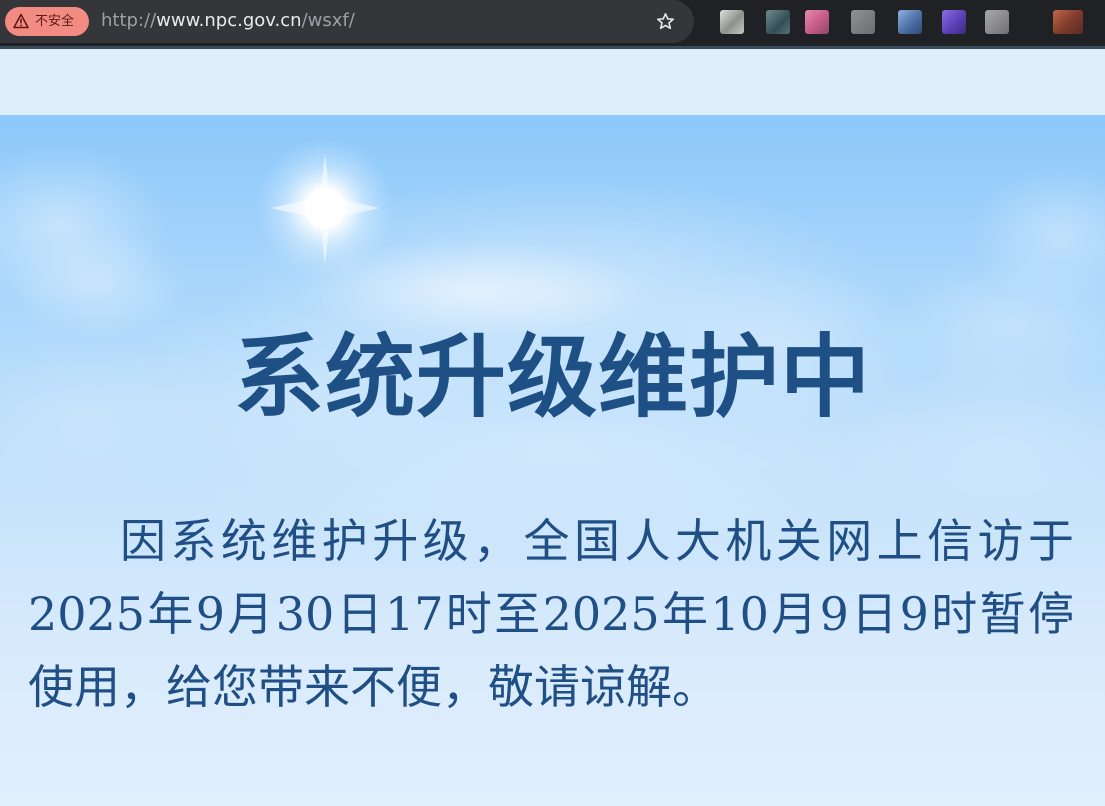 The image size is (1105, 806). What do you see at coordinates (129, 20) in the screenshot?
I see `url-scheme: http://` at bounding box center [129, 20].